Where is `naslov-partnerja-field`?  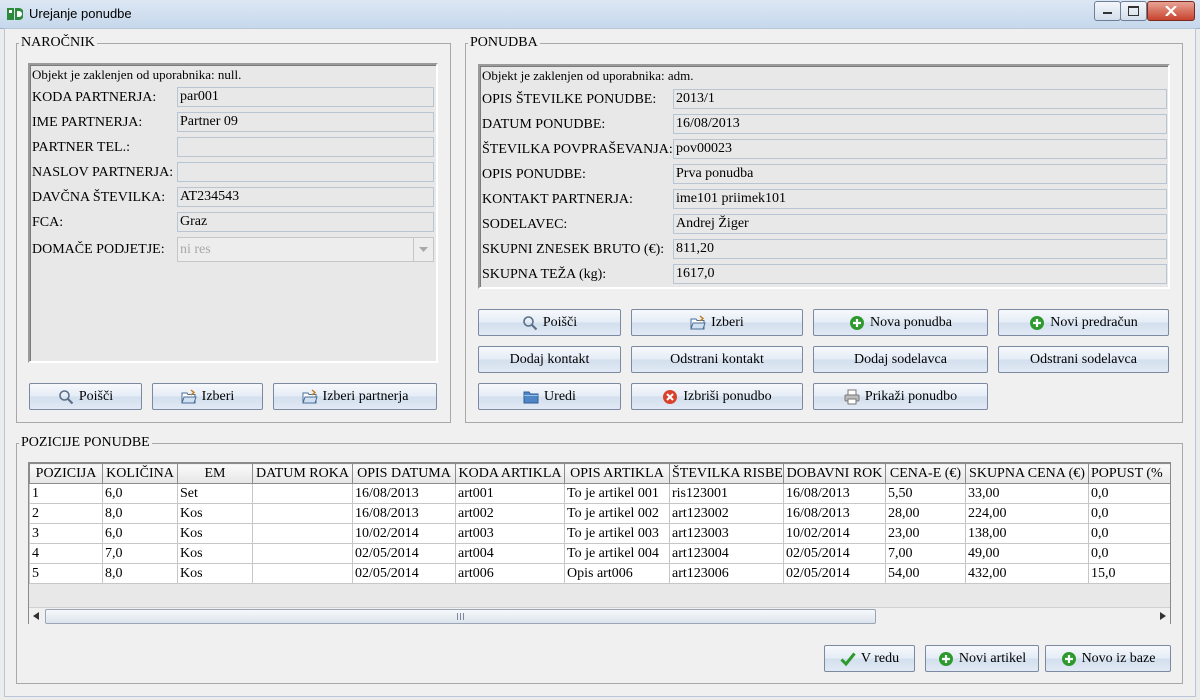 naslov-partnerja-field is located at coordinates (305, 172).